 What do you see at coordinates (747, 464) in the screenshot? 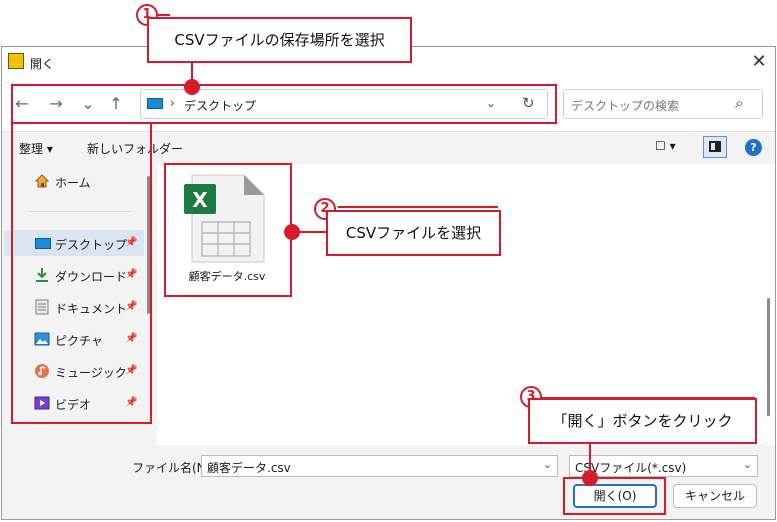
I see `filetype-dropdown-icon: ⌄` at bounding box center [747, 464].